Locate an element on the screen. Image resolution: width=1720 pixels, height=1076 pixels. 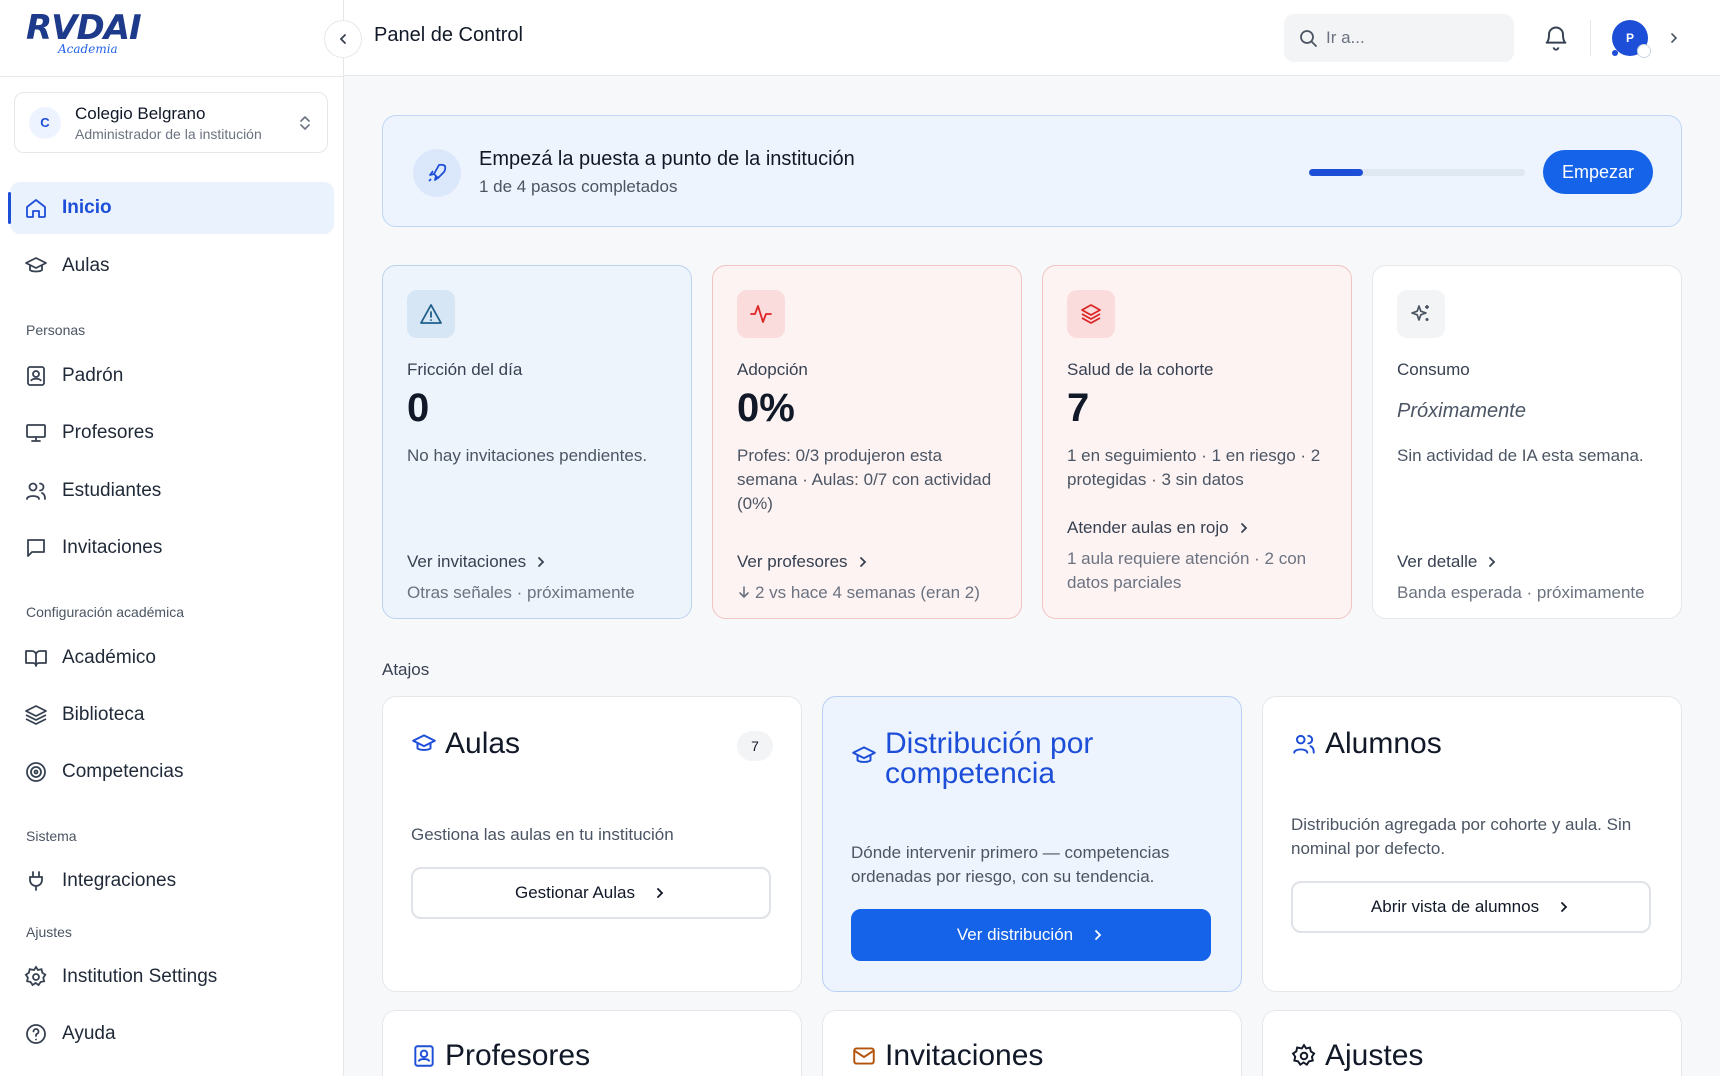
shortcut-title: Distribución por competencia is located at coordinates (989, 758).